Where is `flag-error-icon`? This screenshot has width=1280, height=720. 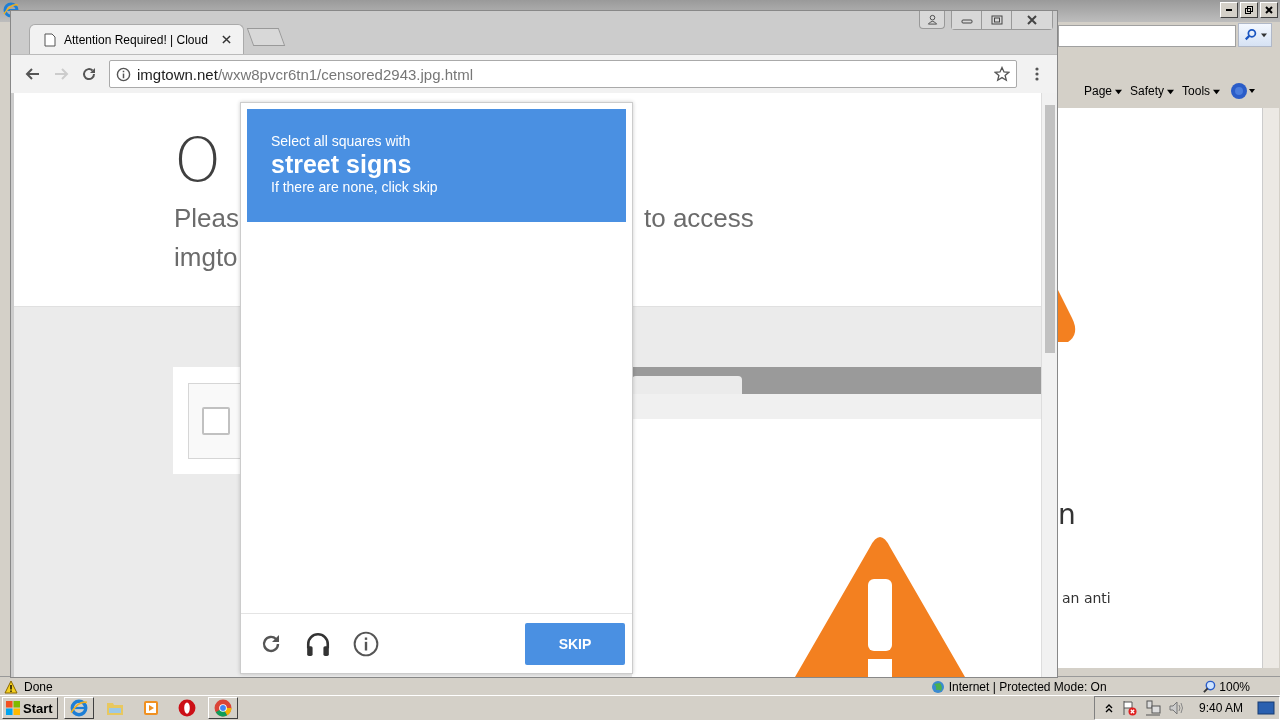 flag-error-icon is located at coordinates (1128, 708).